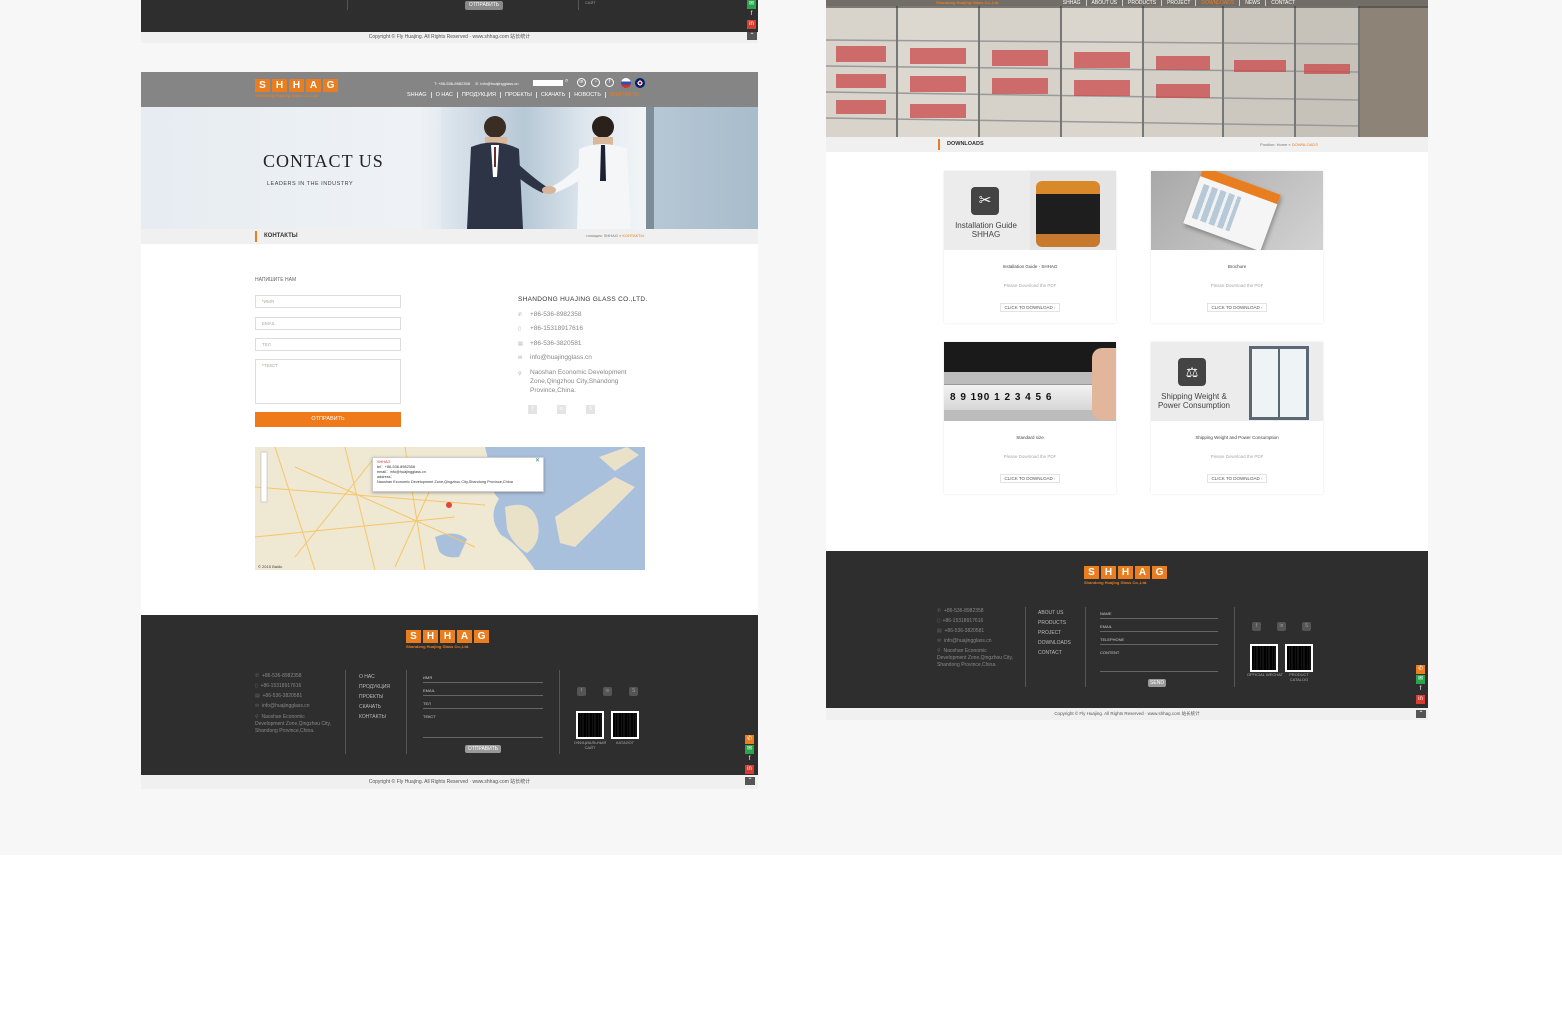 The image size is (1562, 1027). What do you see at coordinates (590, 745) in the screenshot?
I see `qr-caption-site: ОФИЦИАЛЬНЫЙ САЙТ` at bounding box center [590, 745].